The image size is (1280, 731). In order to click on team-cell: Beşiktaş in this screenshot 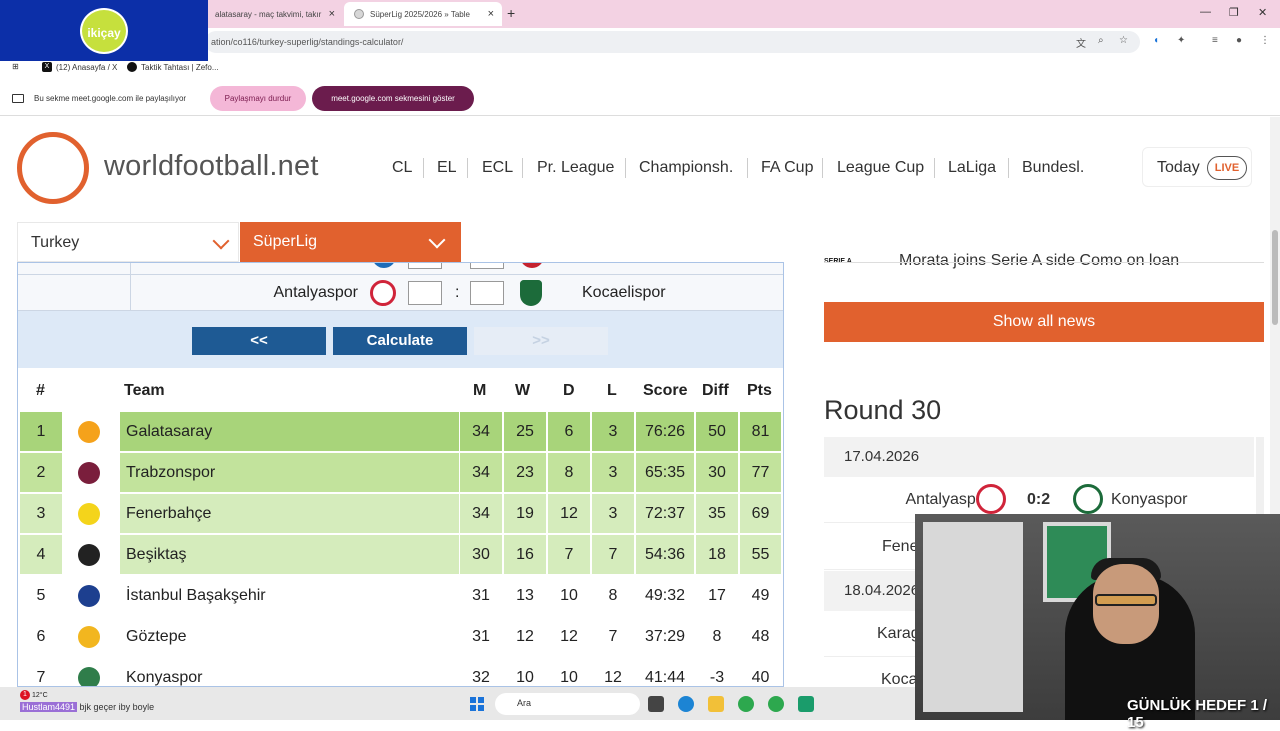, I will do `click(289, 554)`.